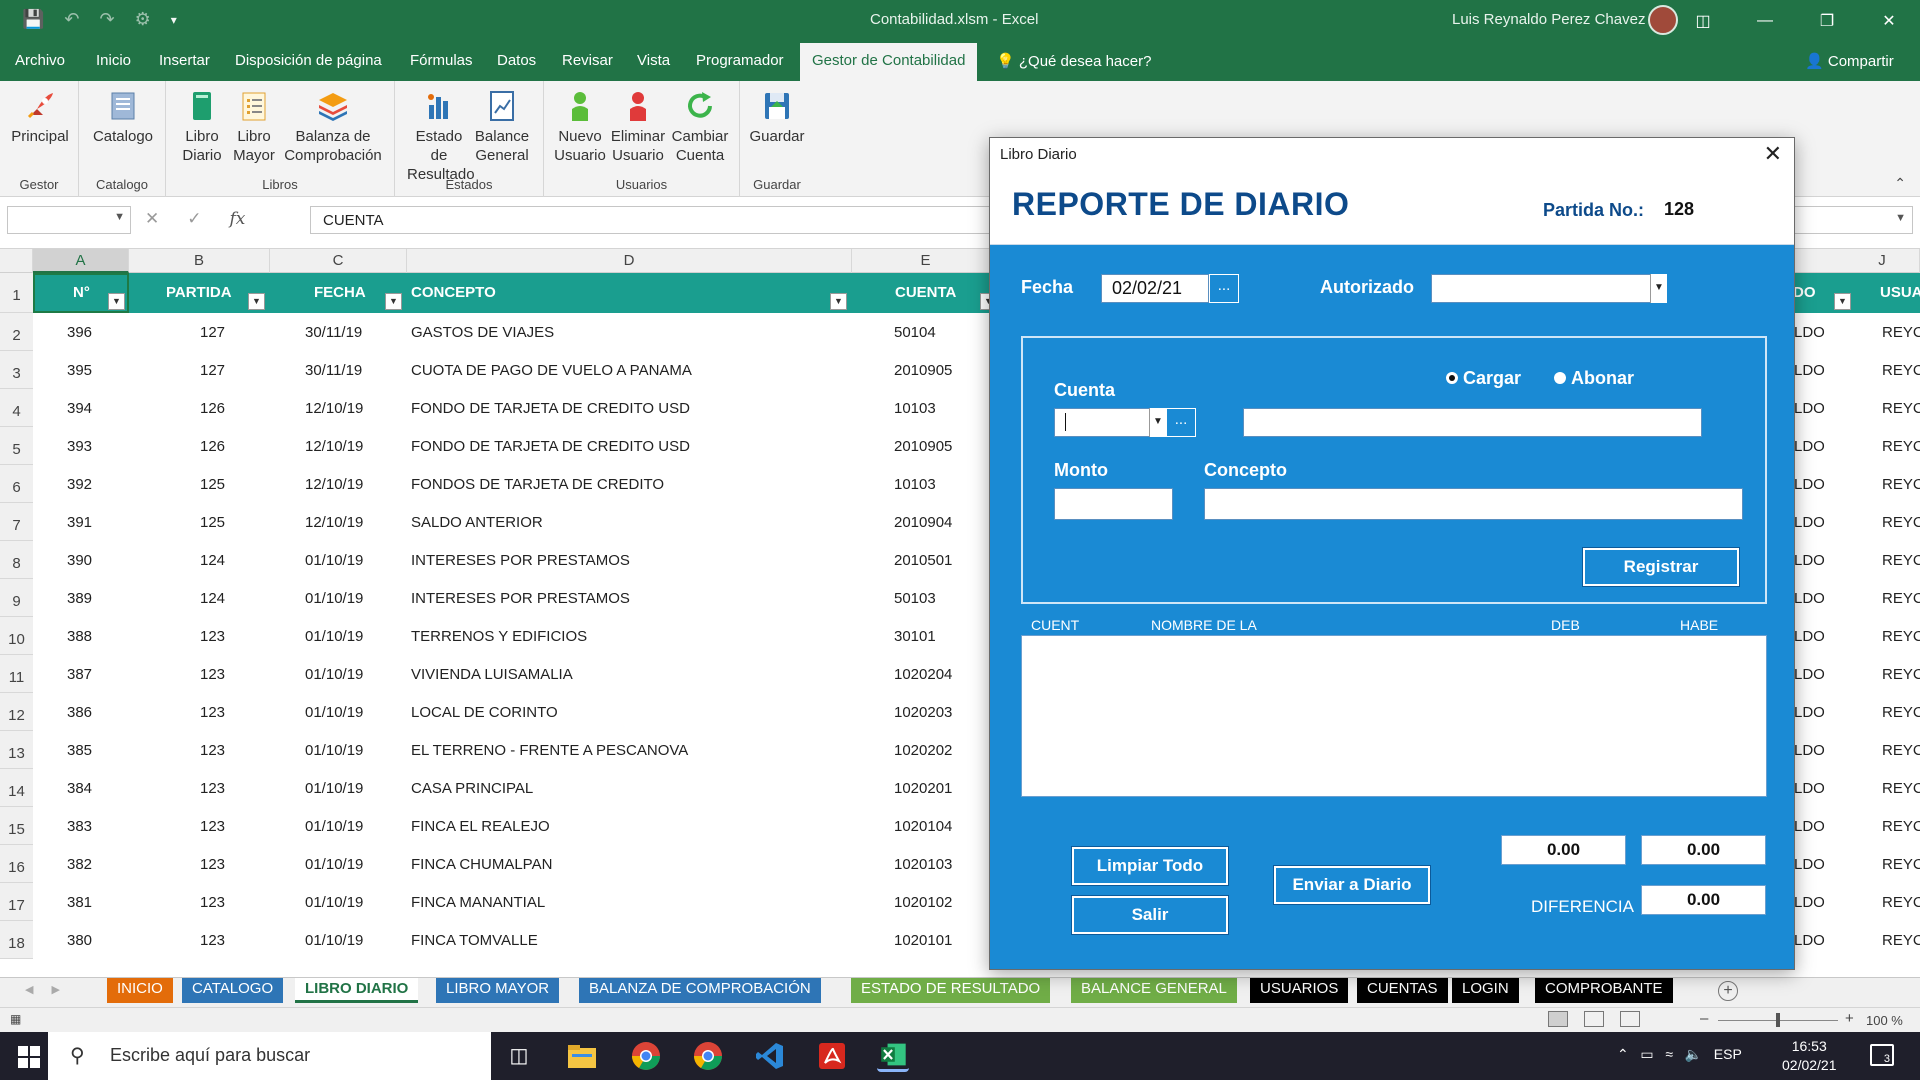  Describe the element at coordinates (1849, 61) in the screenshot. I see `share-button: 👤 Compartir` at that location.